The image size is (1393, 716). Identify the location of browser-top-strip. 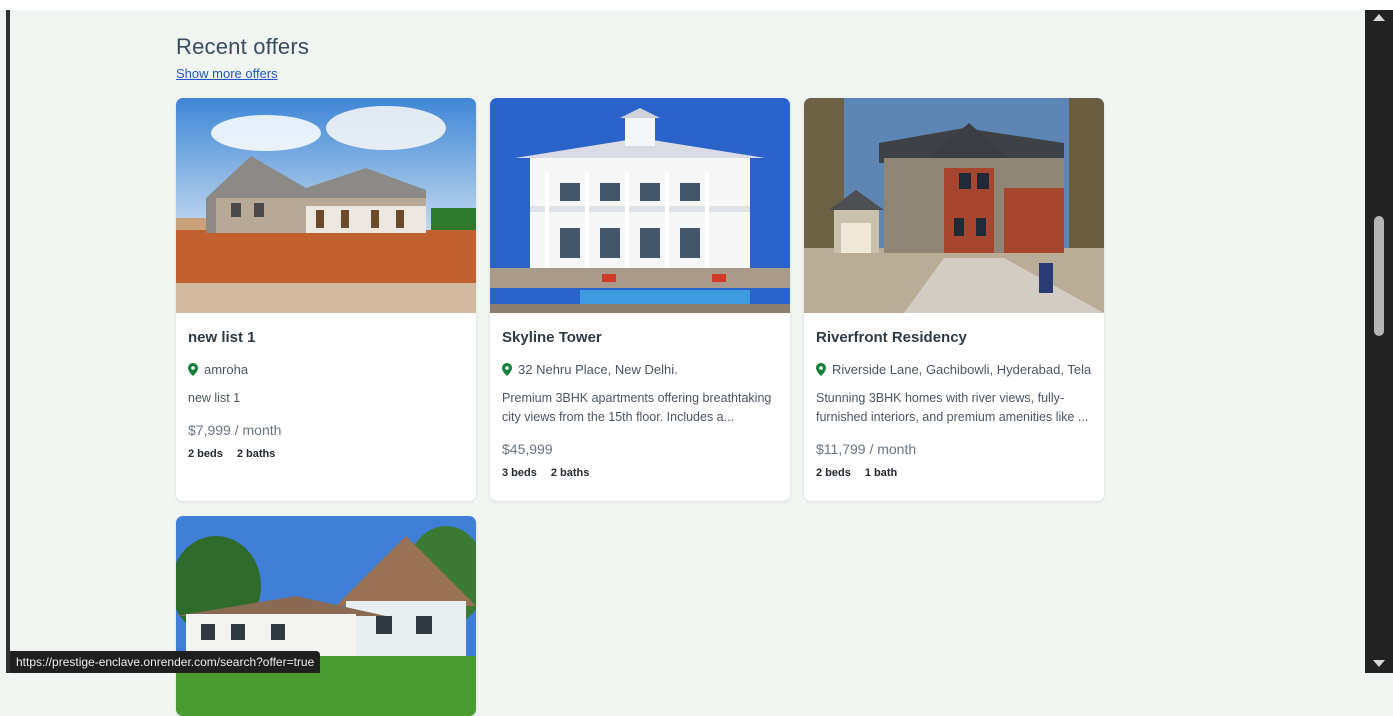
(696, 5).